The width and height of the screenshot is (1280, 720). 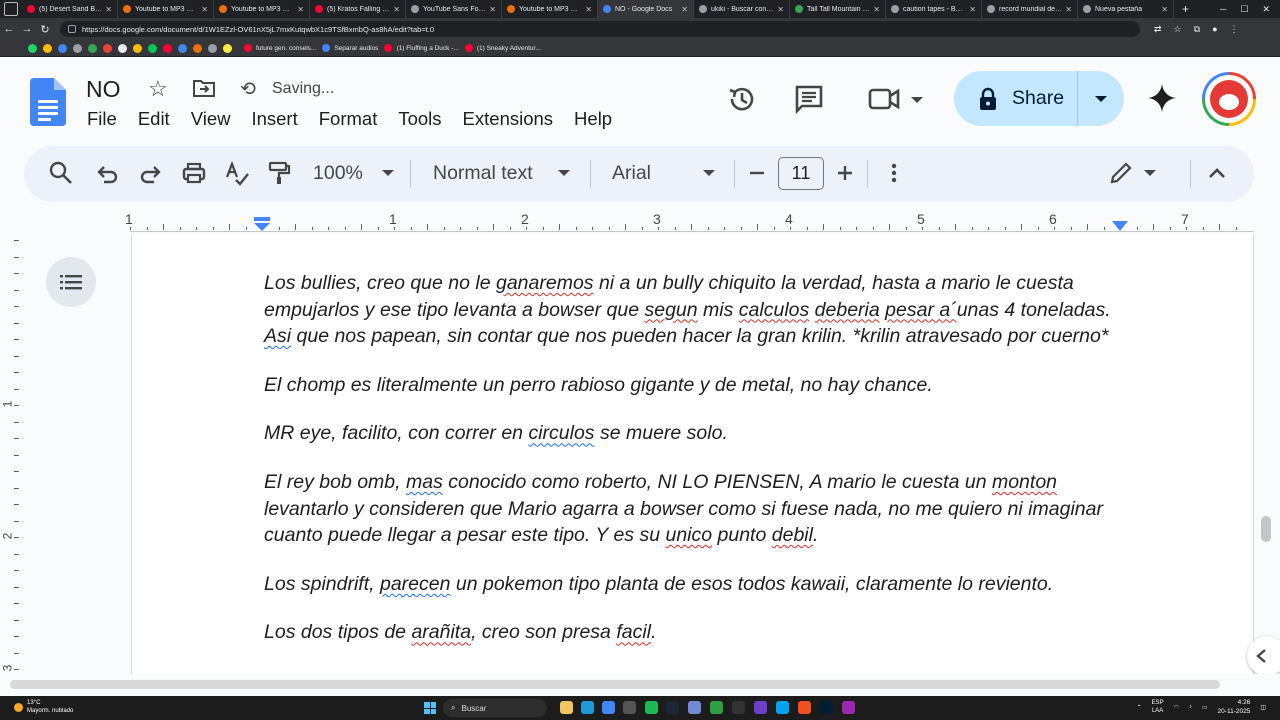 What do you see at coordinates (483, 173) in the screenshot?
I see `paragraph-style-select: Normal text` at bounding box center [483, 173].